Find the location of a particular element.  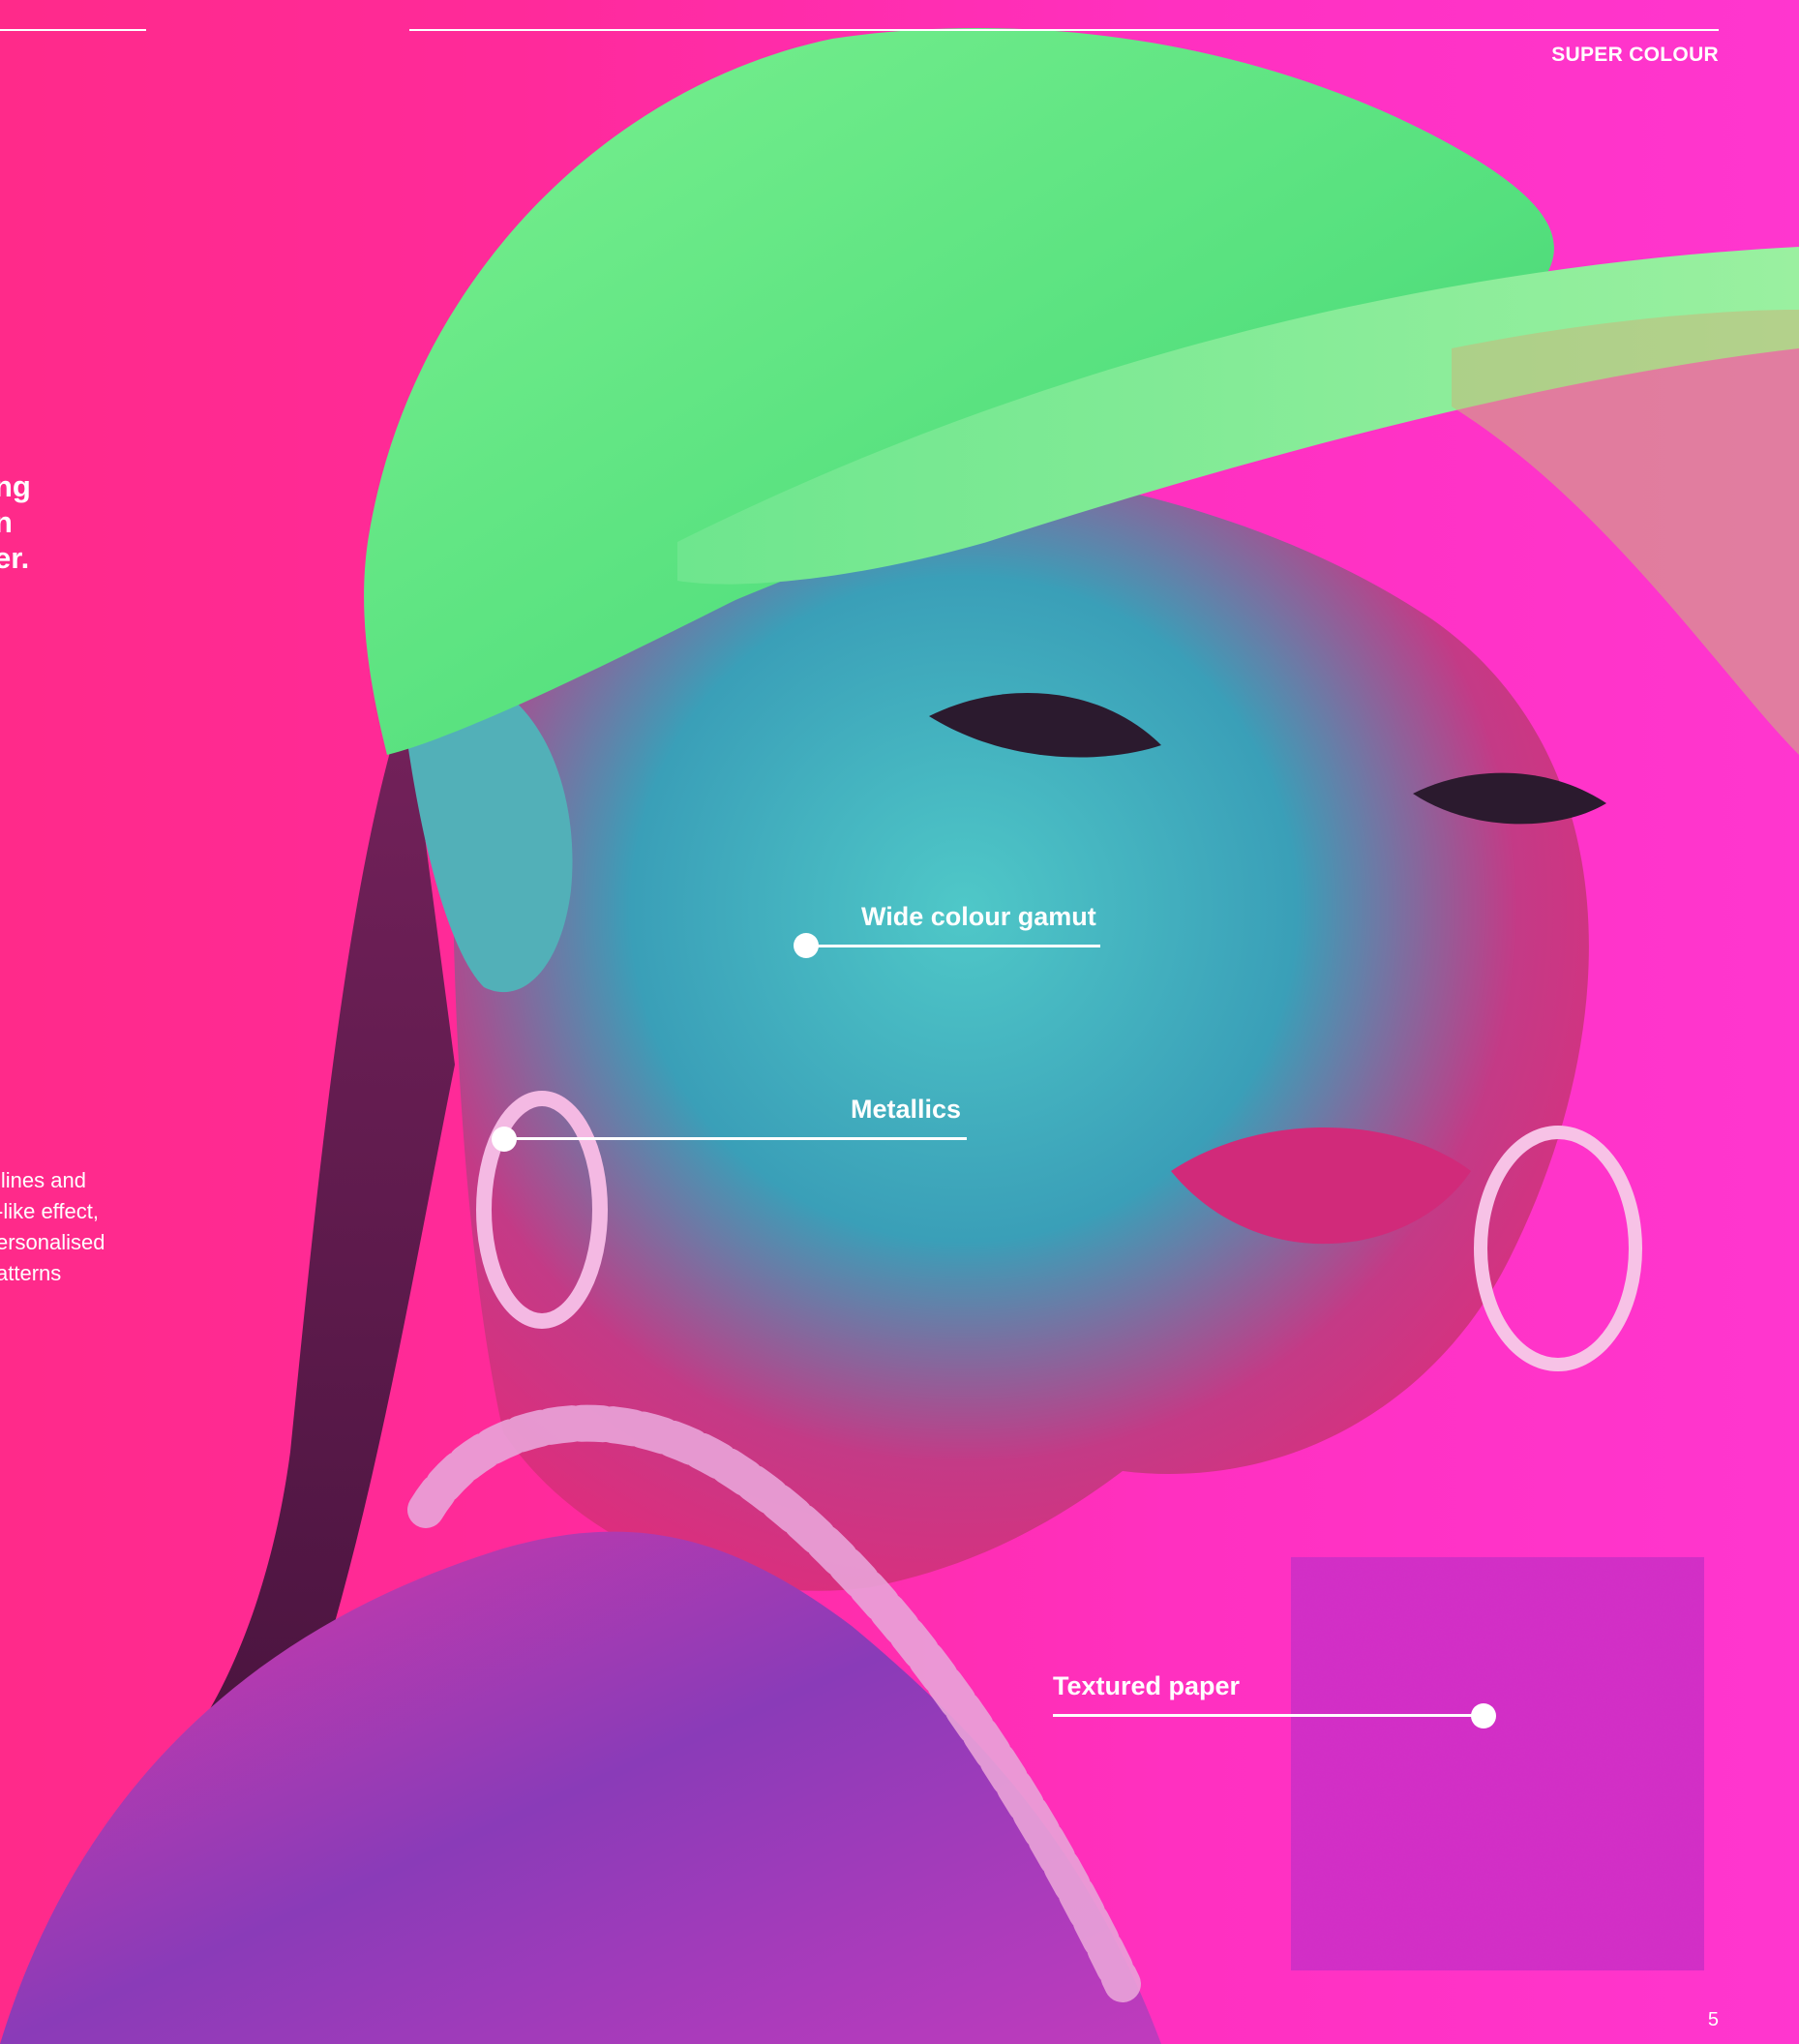

facing-page-heading-line: er. is located at coordinates (15, 558).